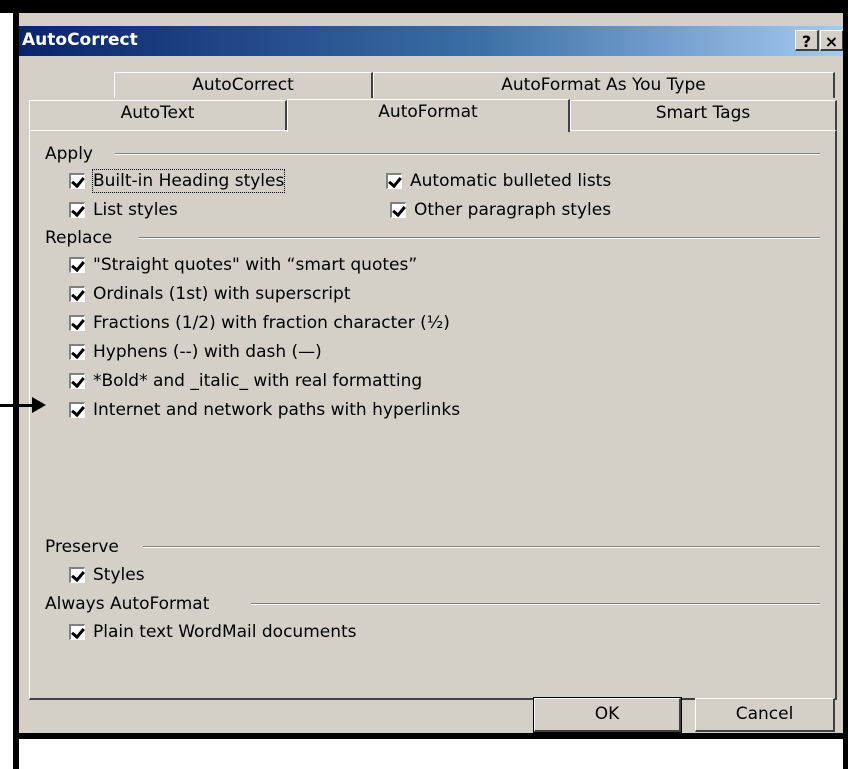 The image size is (854, 769). I want to click on label-other-para-styles: Other paragraph styles, so click(513, 210).